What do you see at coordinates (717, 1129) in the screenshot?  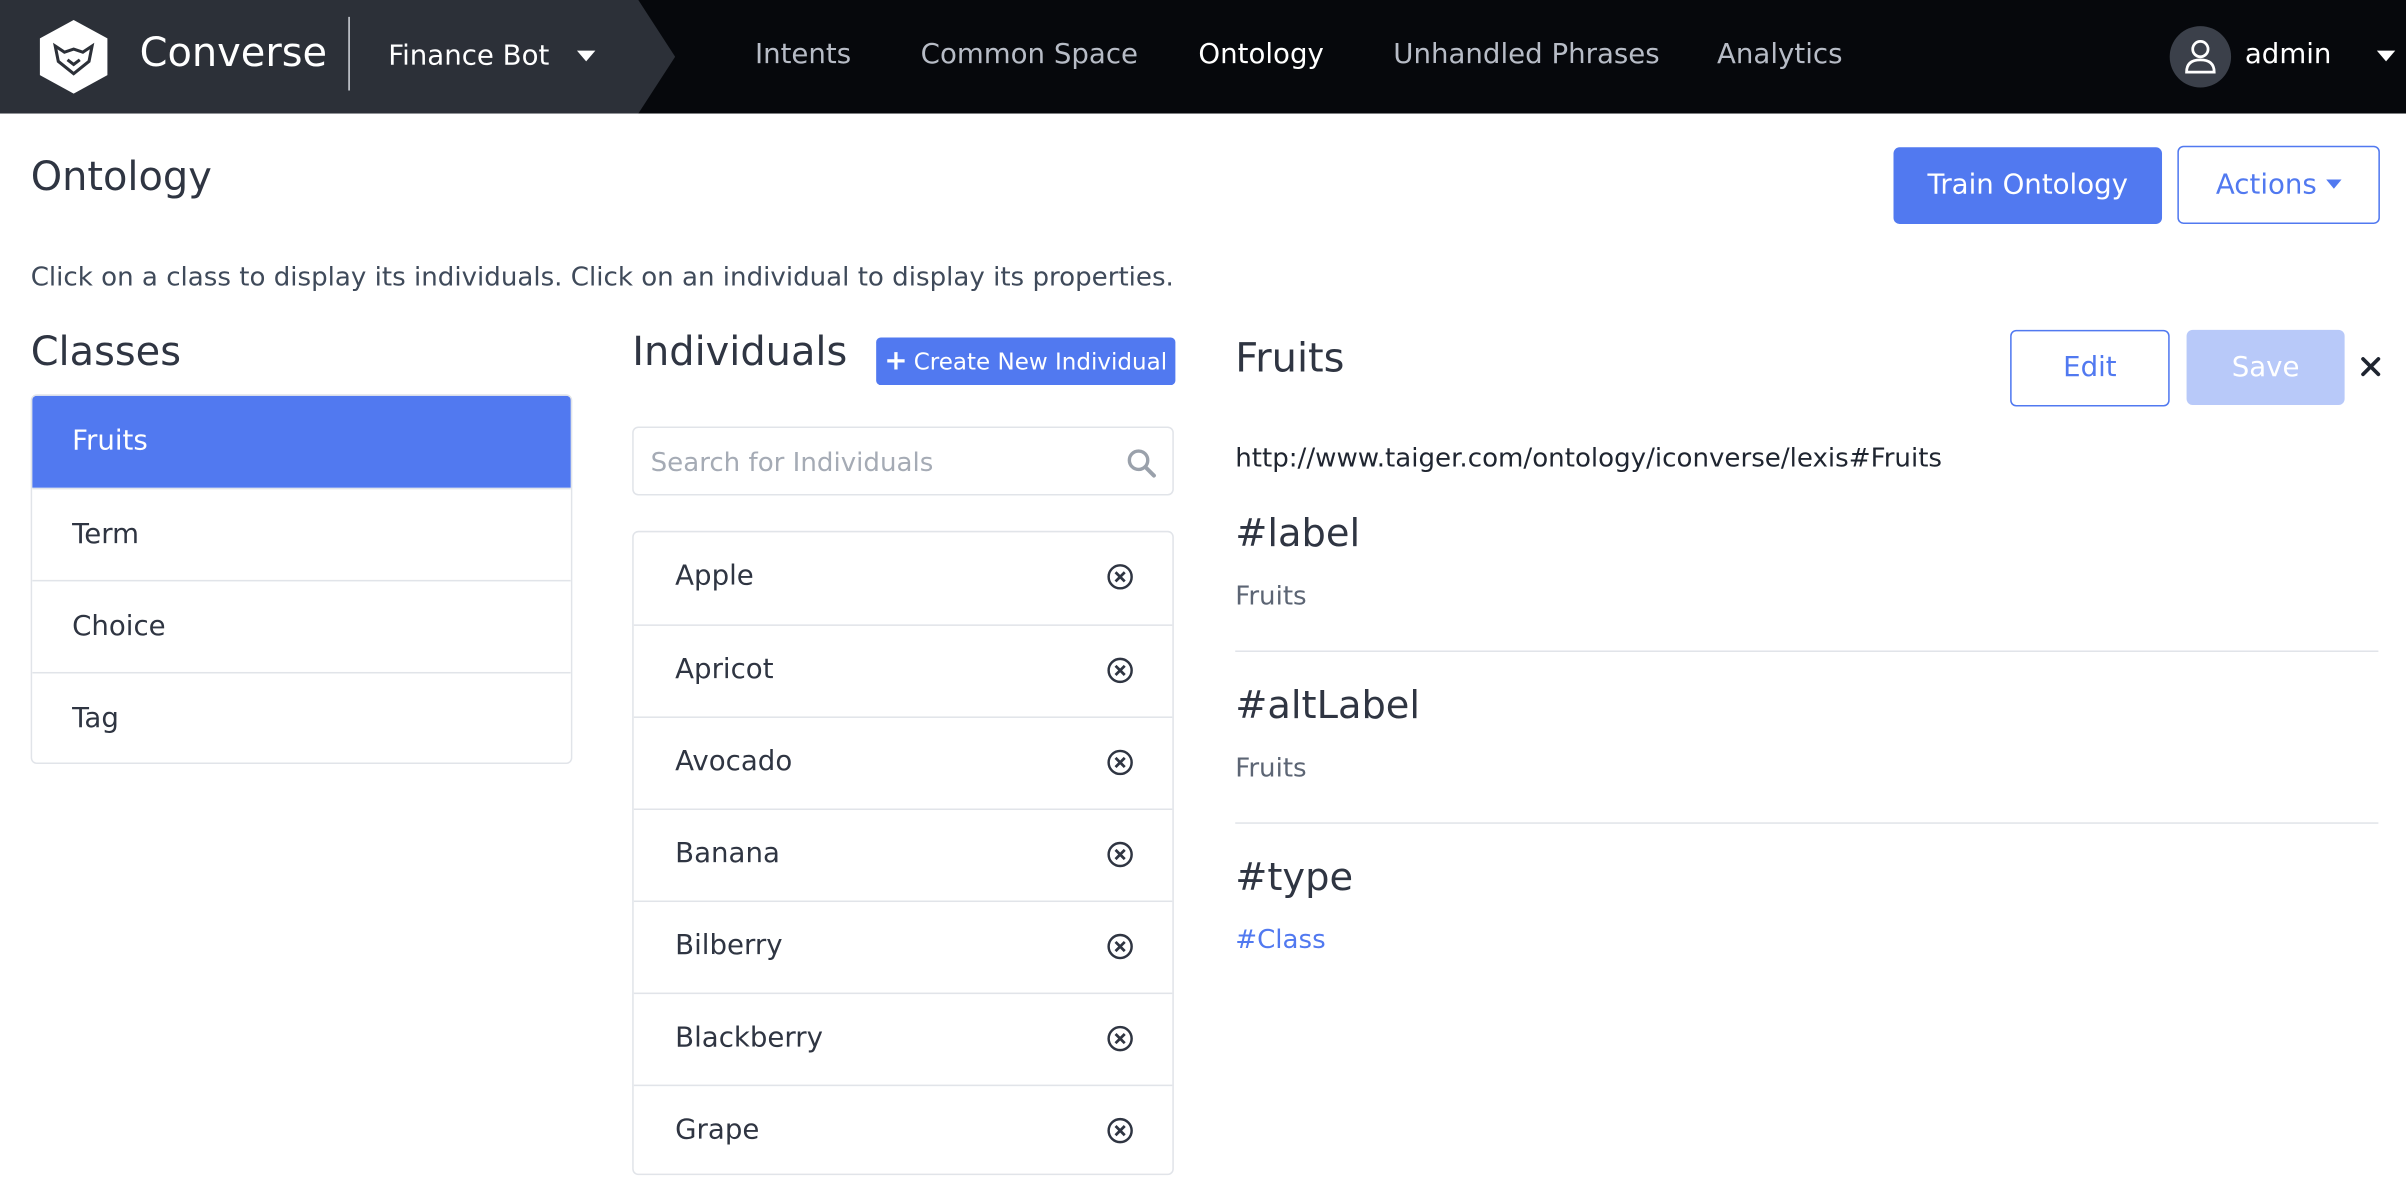 I see `individual-label: Grape` at bounding box center [717, 1129].